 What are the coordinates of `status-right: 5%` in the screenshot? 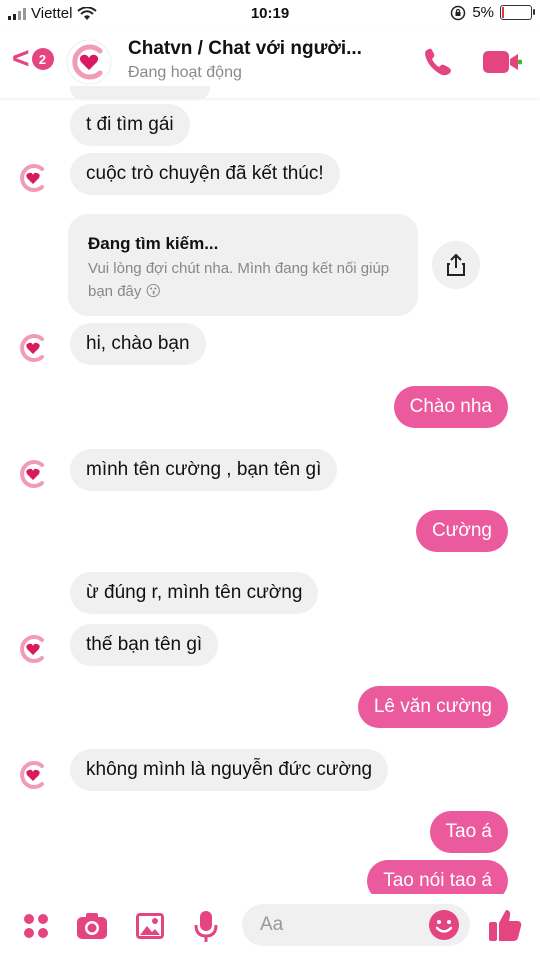 It's located at (492, 12).